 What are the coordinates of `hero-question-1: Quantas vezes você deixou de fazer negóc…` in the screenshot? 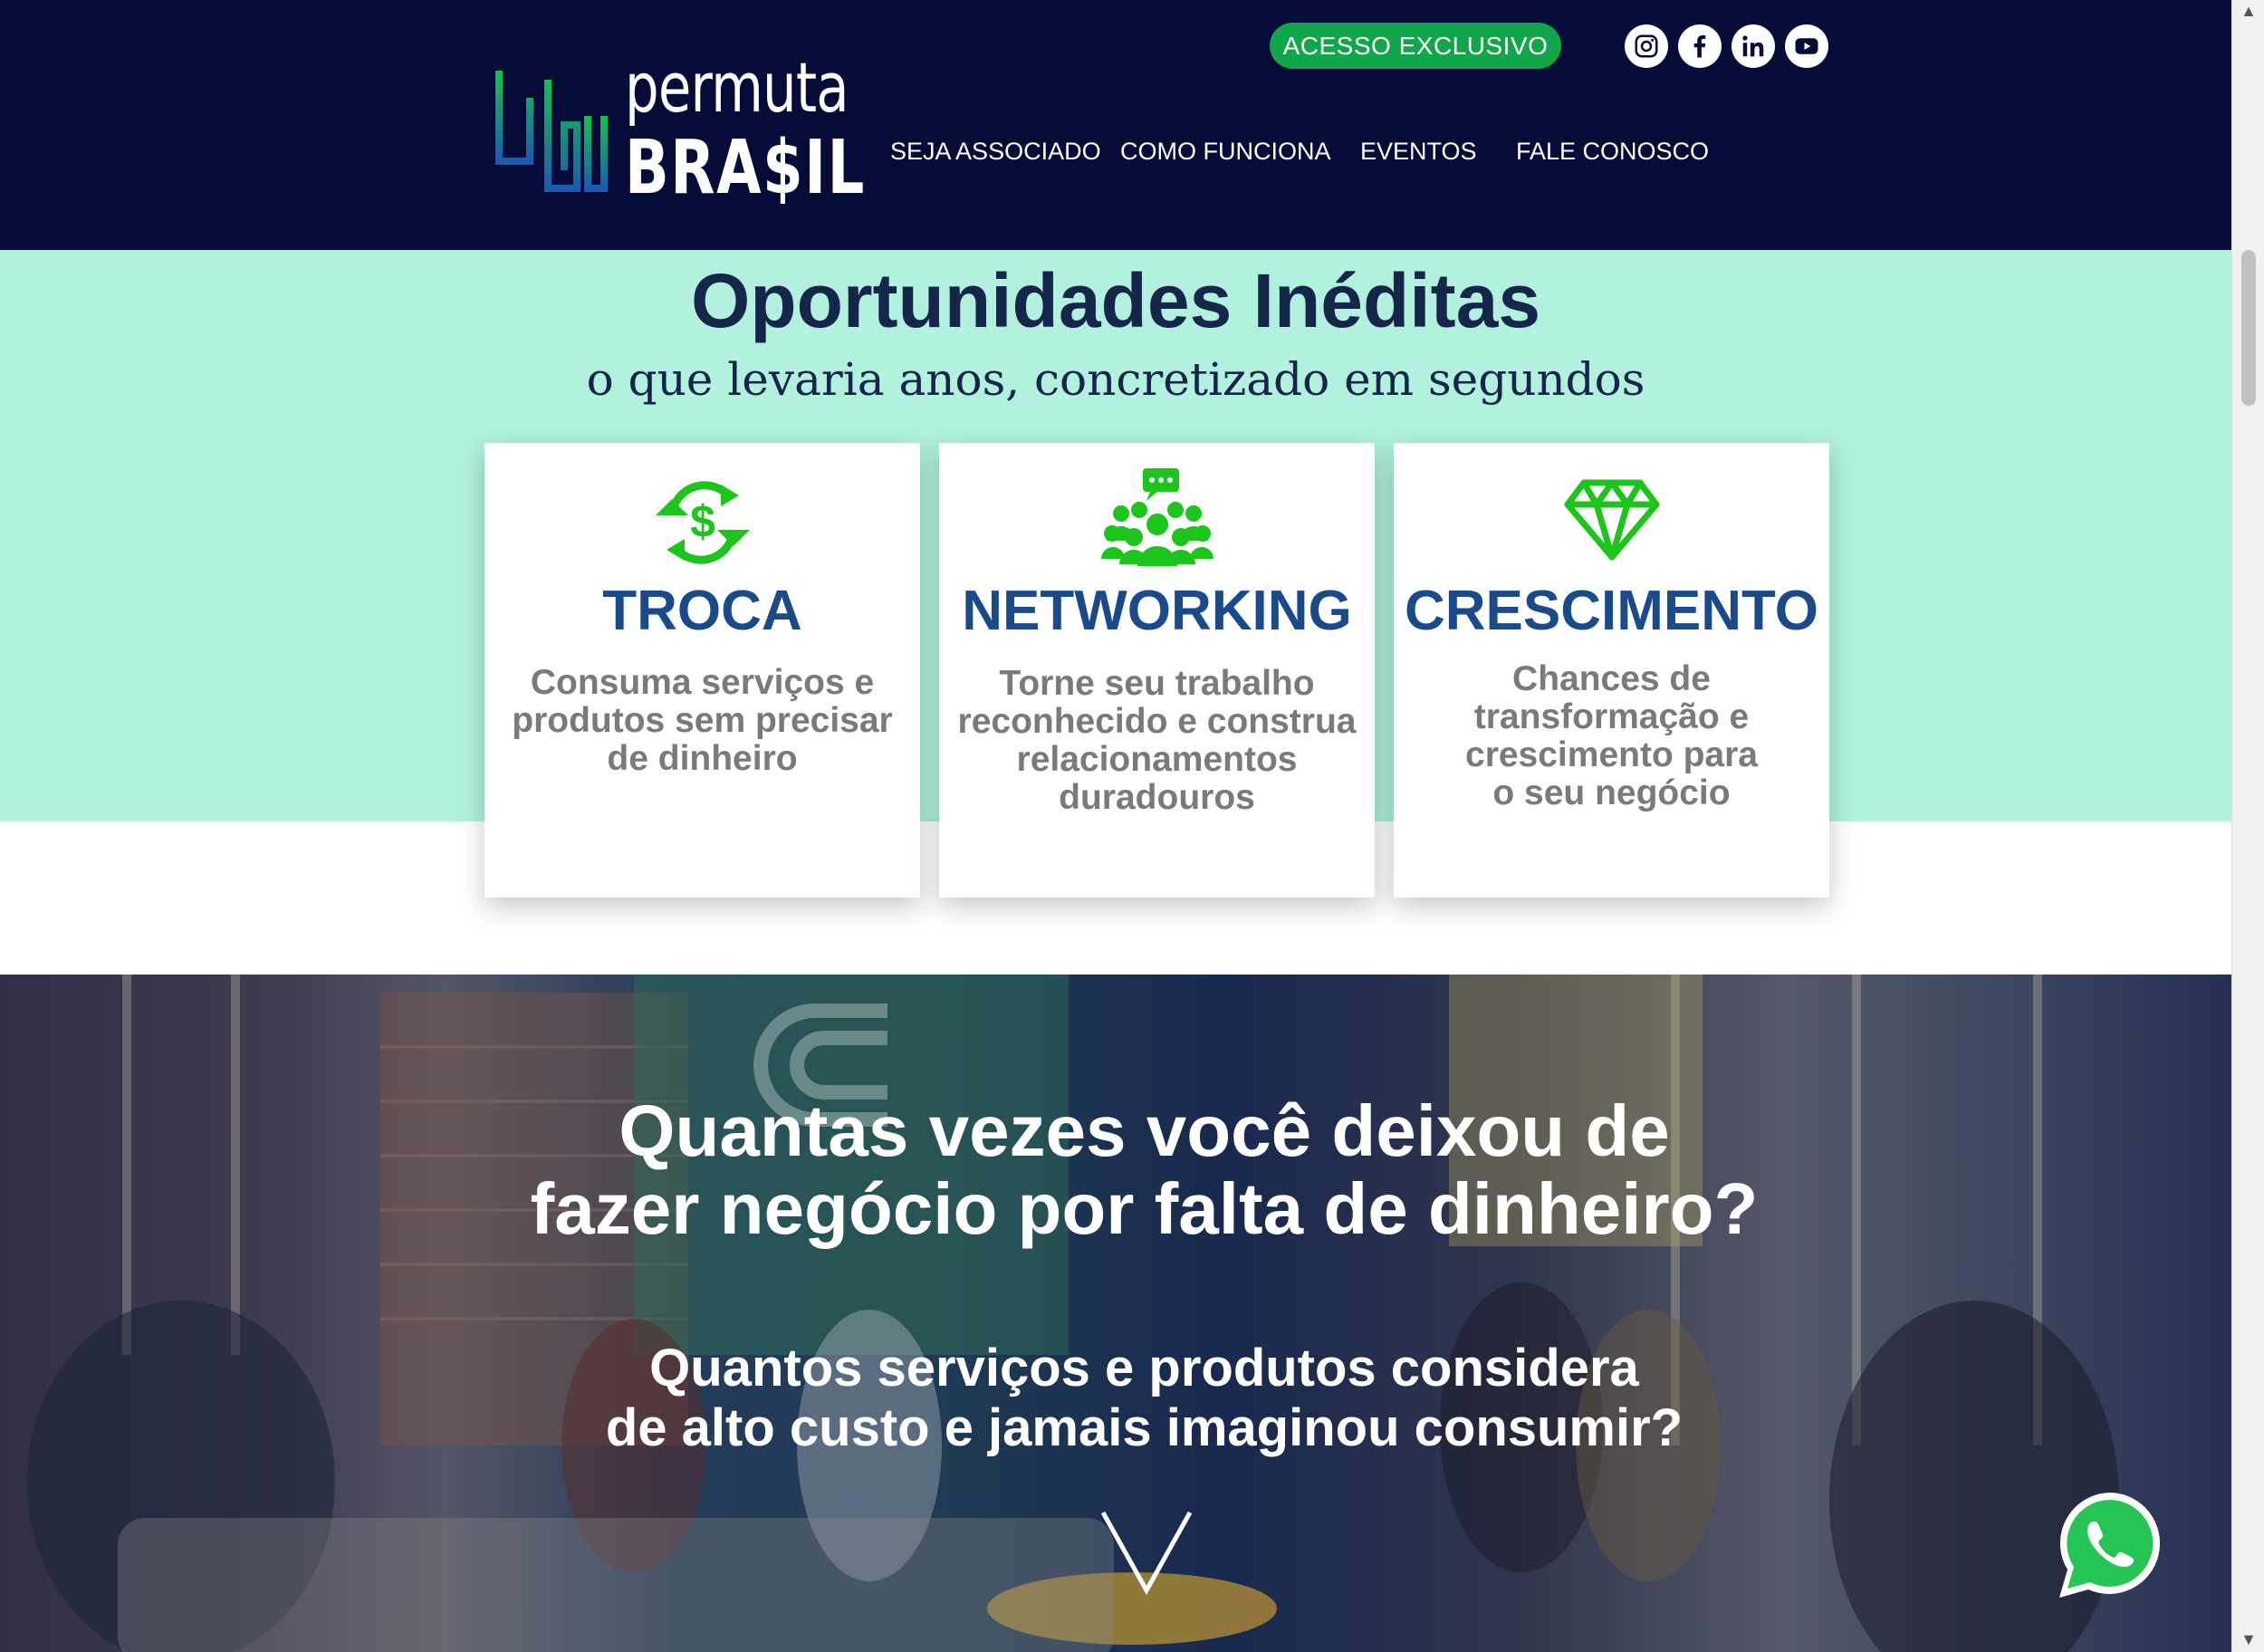 It's located at (1144, 1169).